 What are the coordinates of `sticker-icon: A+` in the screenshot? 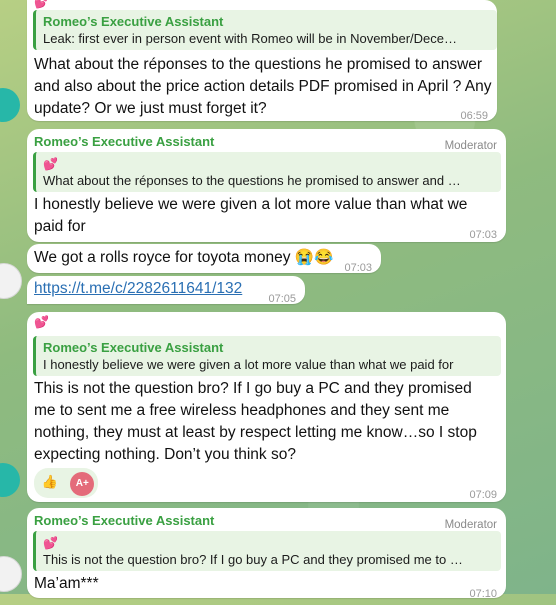 It's located at (82, 484).